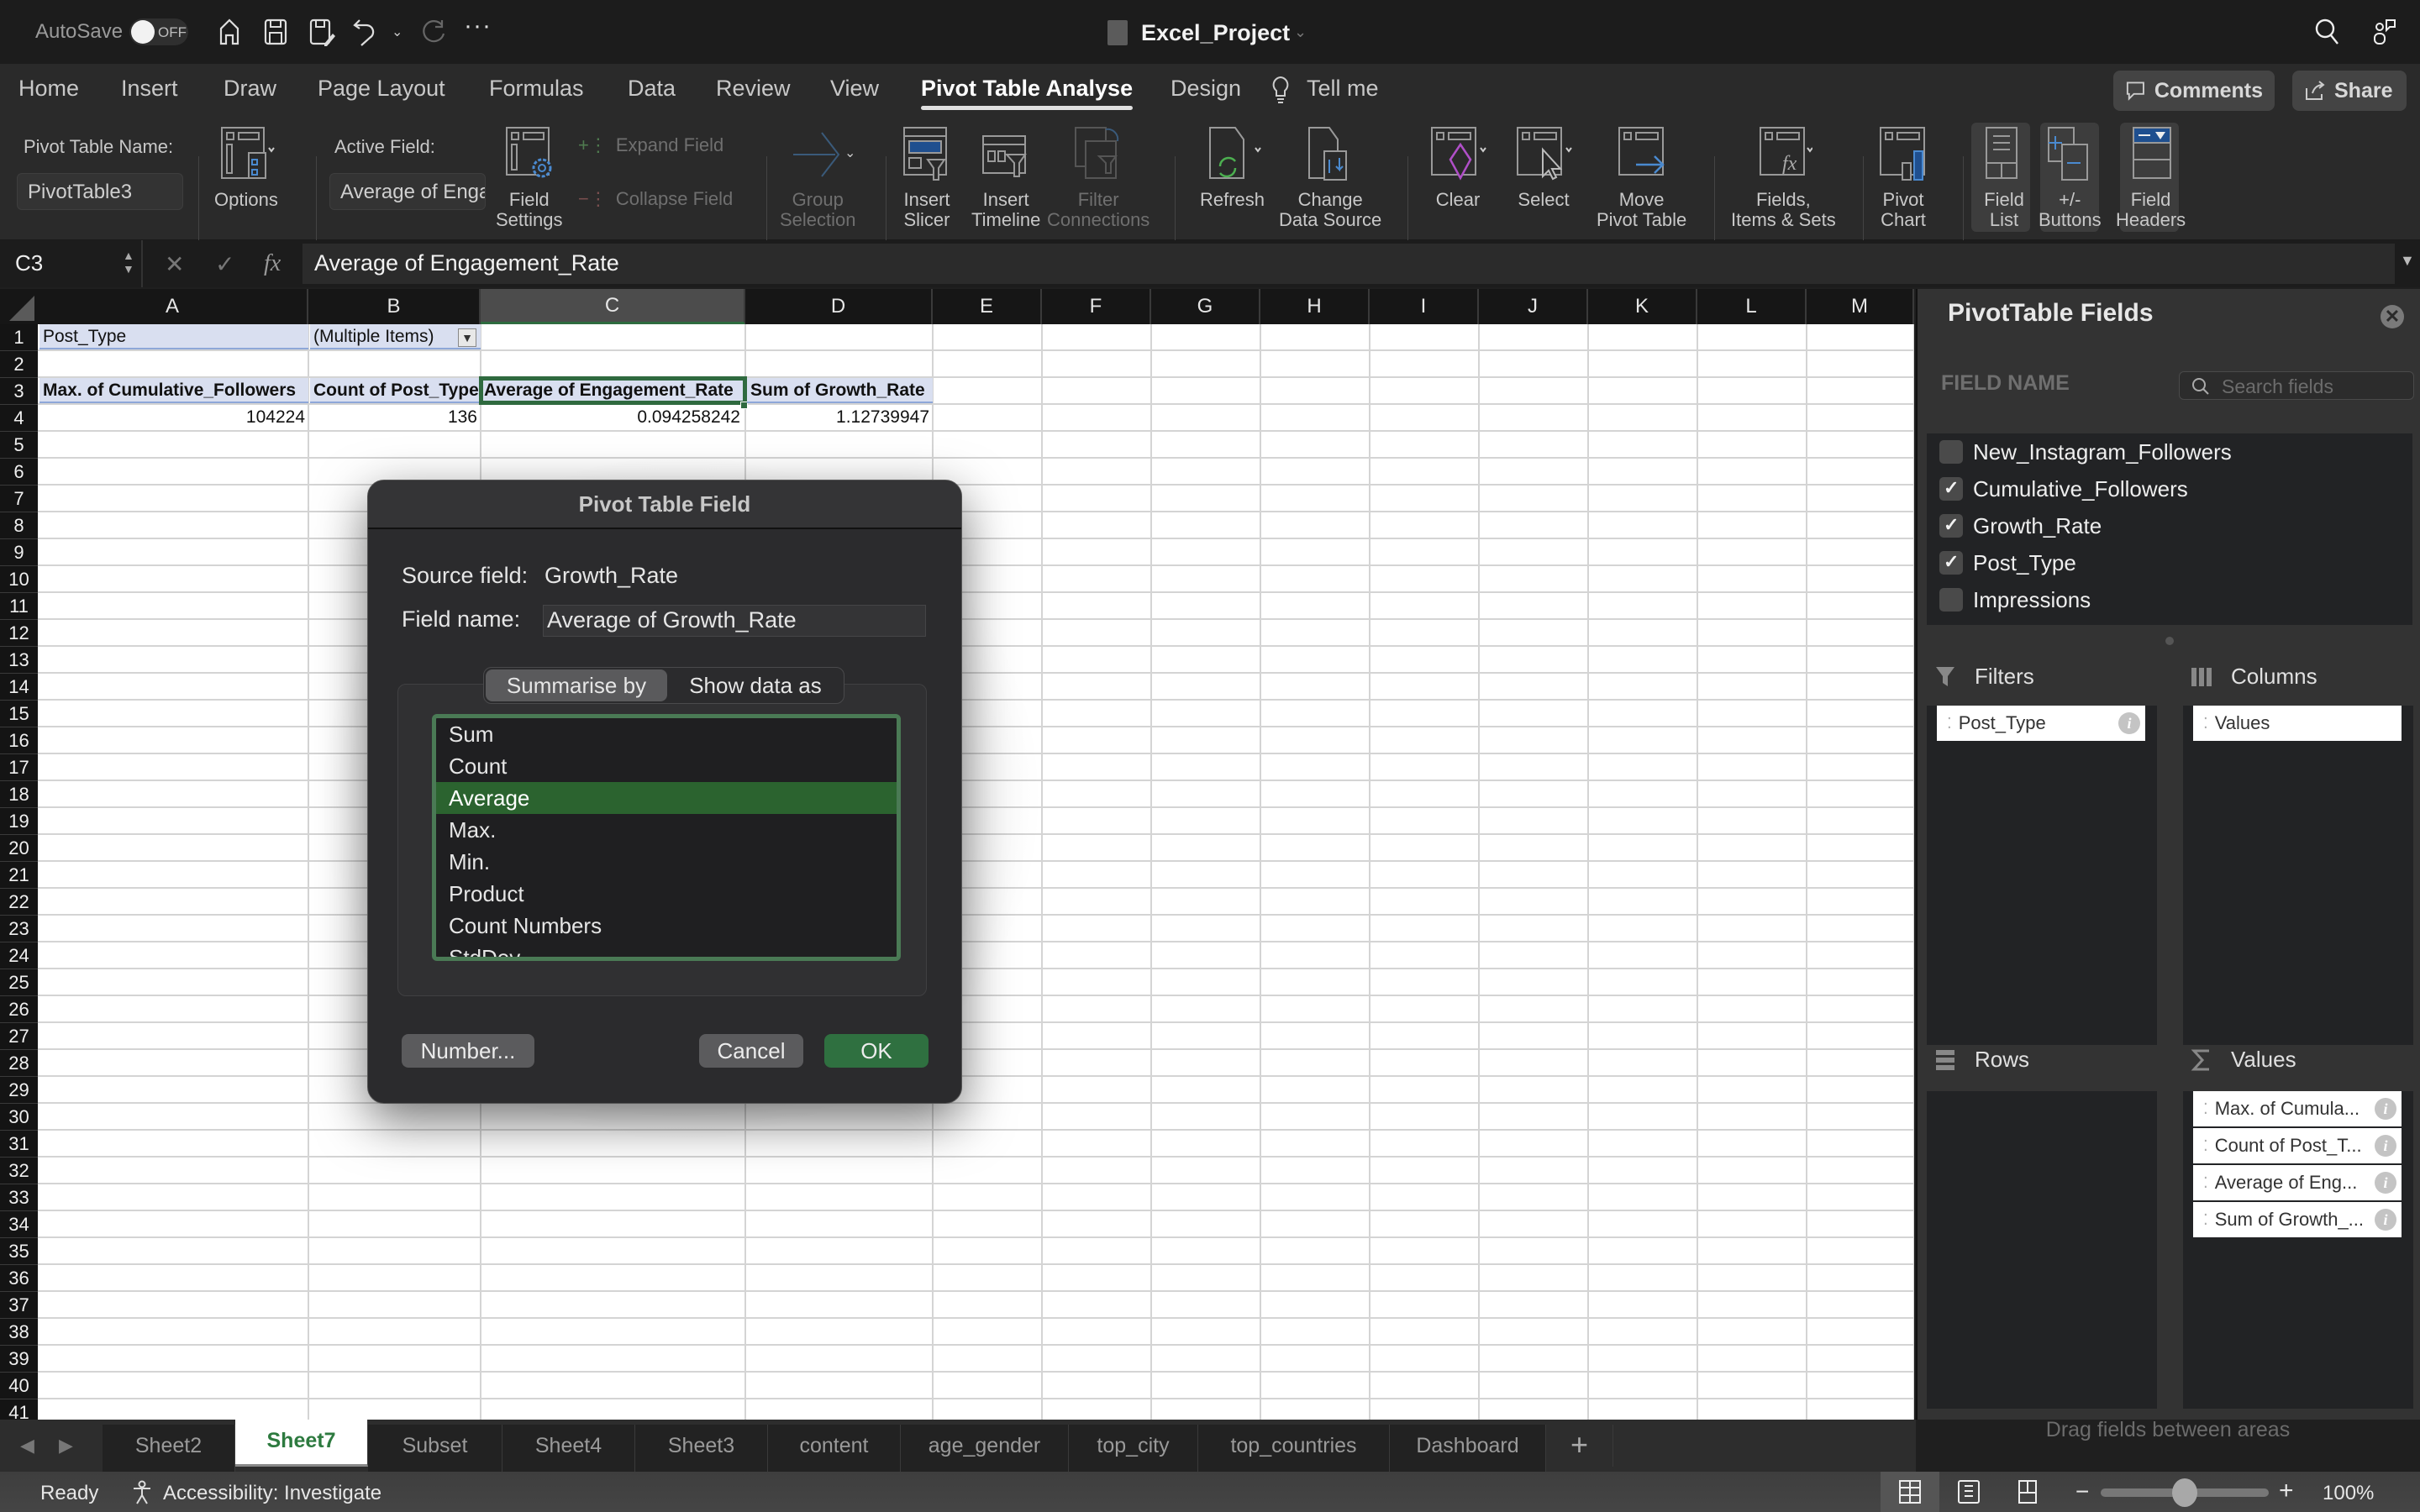 The image size is (2420, 1512). I want to click on tab-page-layout: Page Layout, so click(382, 89).